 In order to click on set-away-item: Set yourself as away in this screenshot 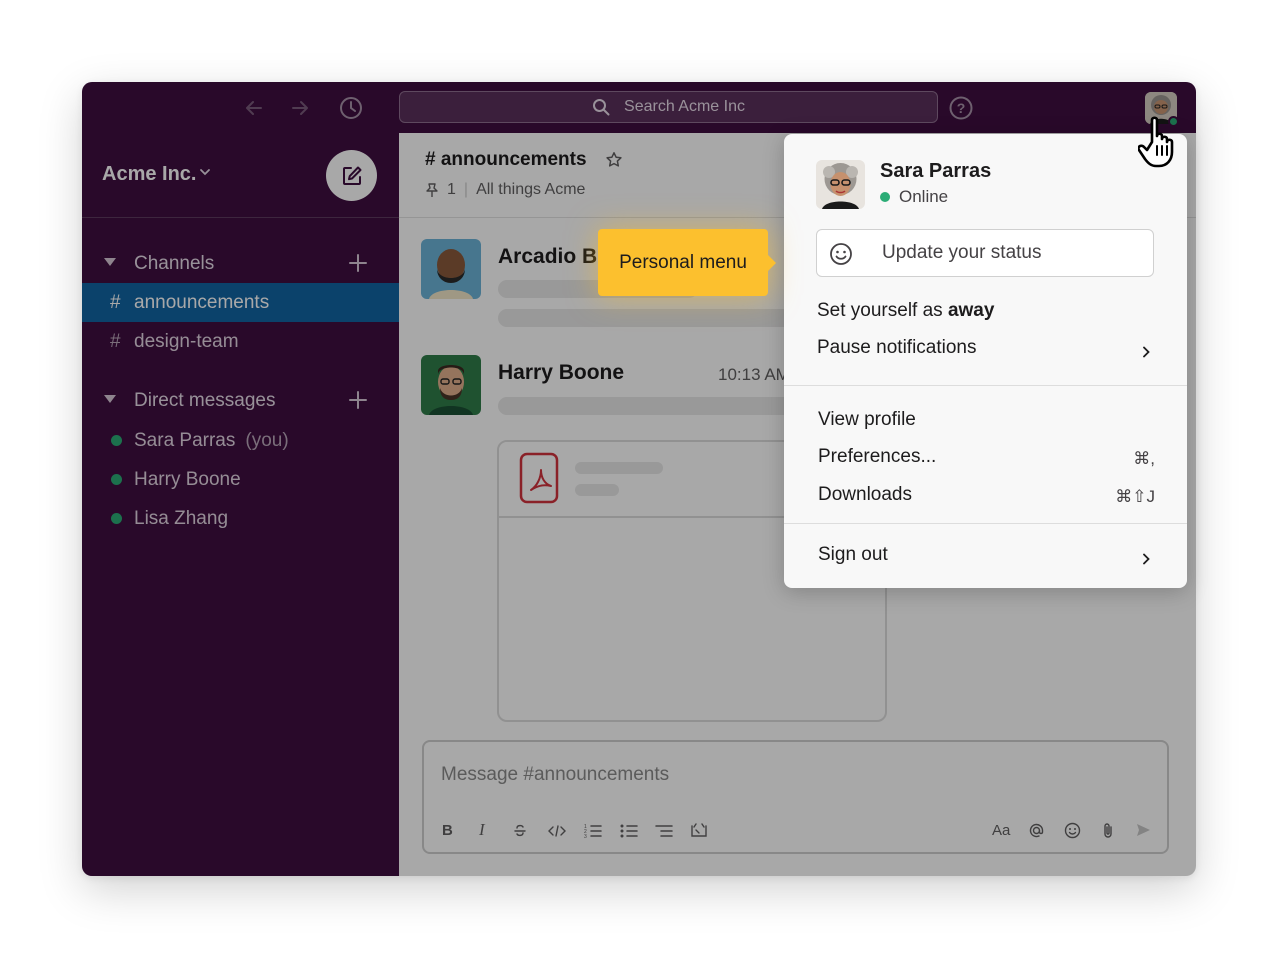, I will do `click(905, 311)`.